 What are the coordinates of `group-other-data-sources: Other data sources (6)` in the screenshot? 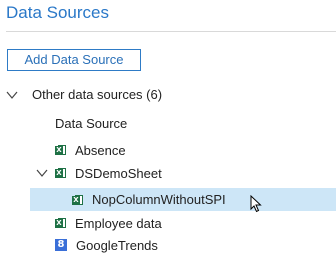 It's located at (84, 94).